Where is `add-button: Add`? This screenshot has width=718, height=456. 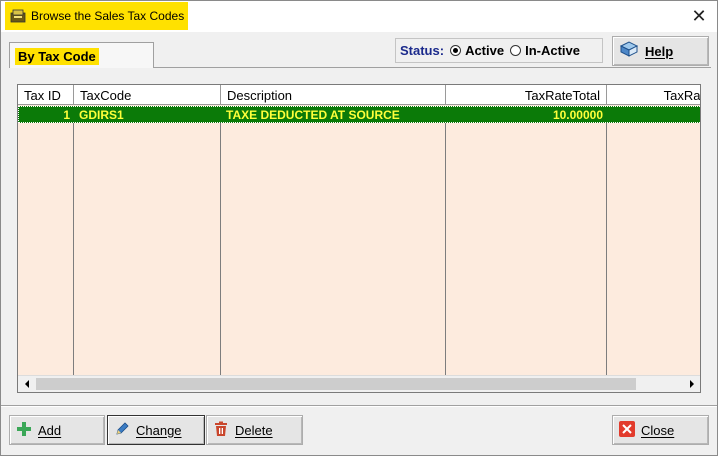 add-button: Add is located at coordinates (57, 430).